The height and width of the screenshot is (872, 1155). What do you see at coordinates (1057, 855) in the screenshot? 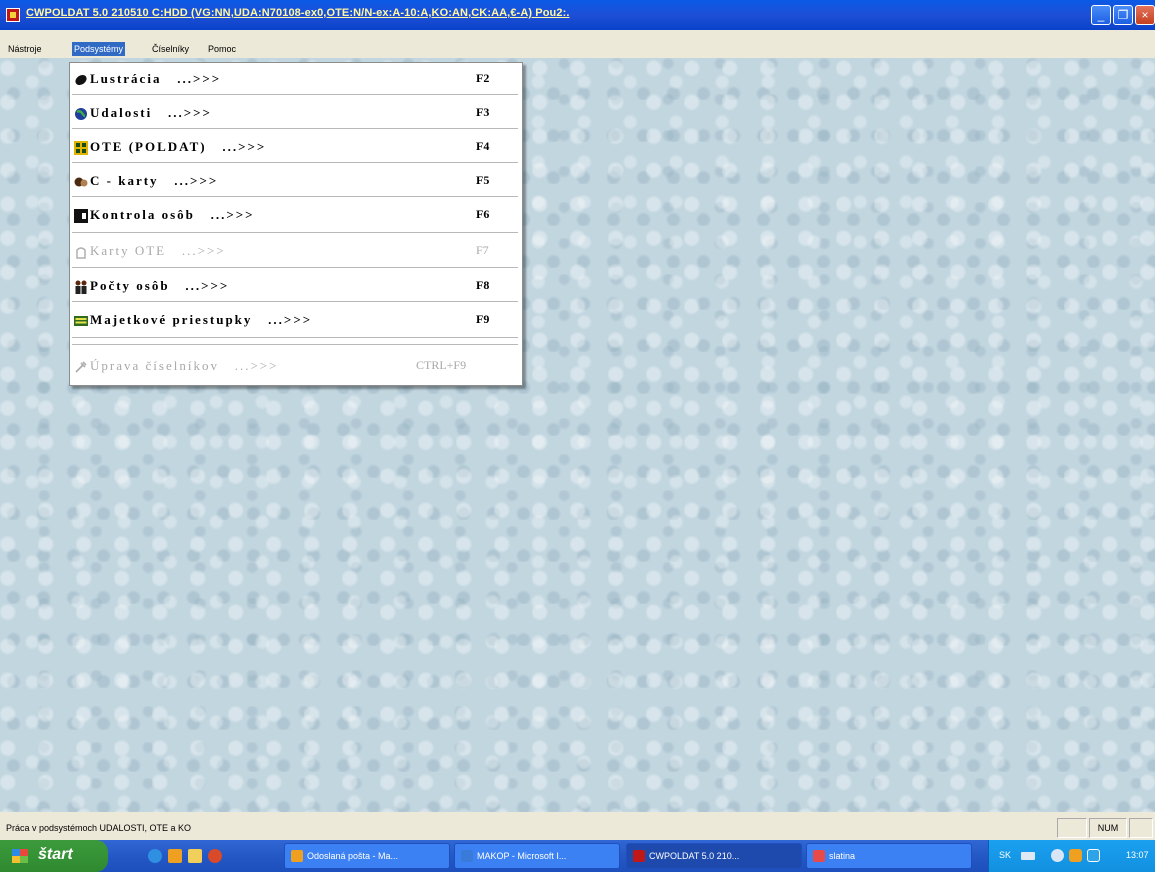
I see `network-icon` at bounding box center [1057, 855].